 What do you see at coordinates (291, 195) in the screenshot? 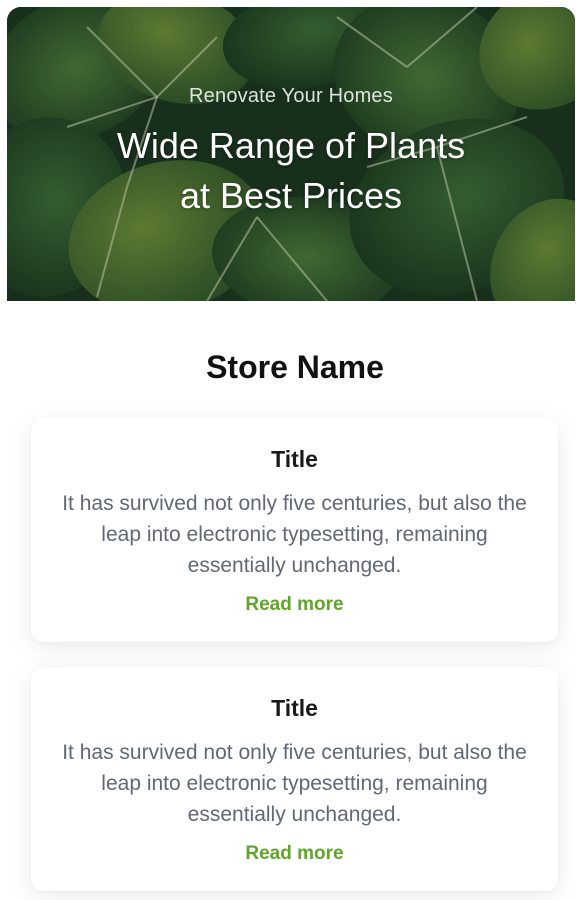
I see `hero-title-line-2: at Best Prices` at bounding box center [291, 195].